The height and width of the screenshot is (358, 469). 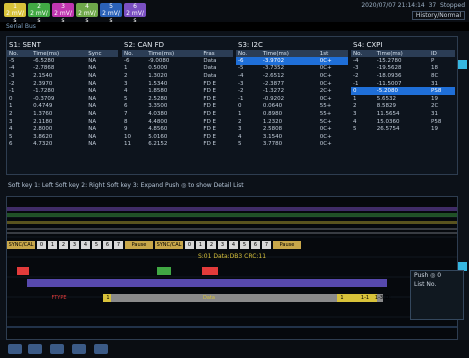 What do you see at coordinates (126, 129) in the screenshot?
I see `table-cell: 9` at bounding box center [126, 129].